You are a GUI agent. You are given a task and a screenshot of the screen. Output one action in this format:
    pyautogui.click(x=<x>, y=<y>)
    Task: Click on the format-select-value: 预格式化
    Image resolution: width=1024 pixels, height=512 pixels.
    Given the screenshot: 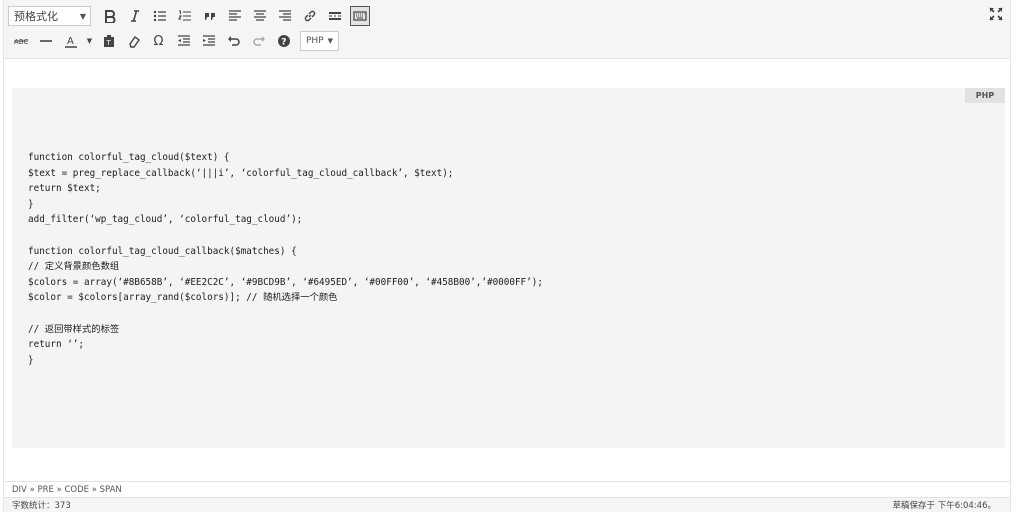 What is the action you would take?
    pyautogui.click(x=36, y=16)
    